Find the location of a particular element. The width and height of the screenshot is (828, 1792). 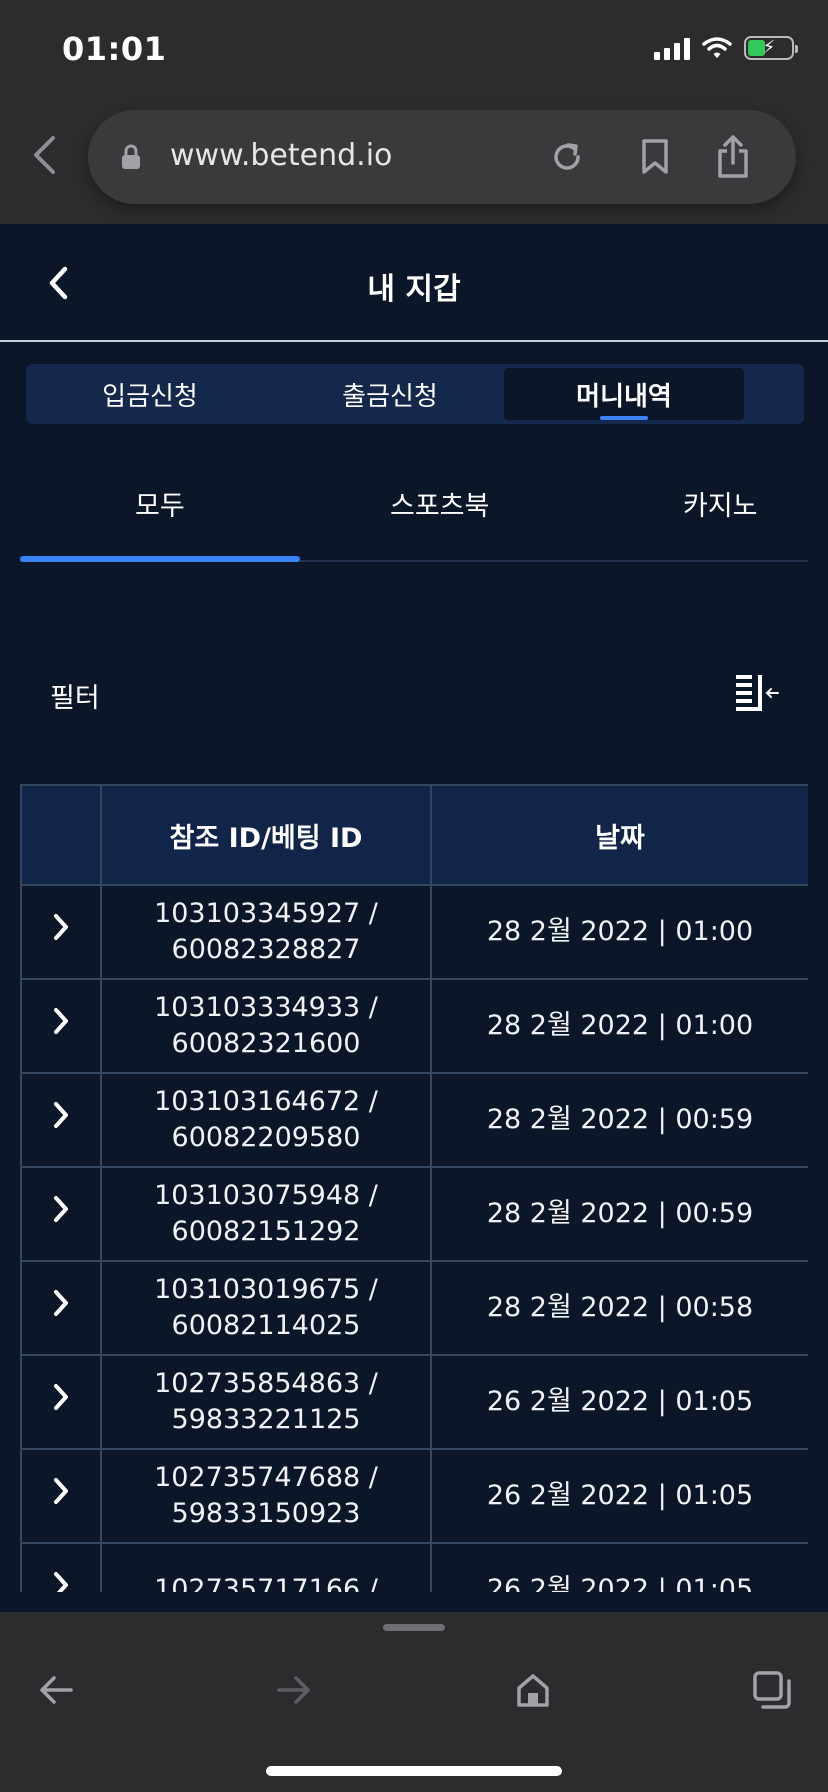

browser-back-button is located at coordinates (44, 155).